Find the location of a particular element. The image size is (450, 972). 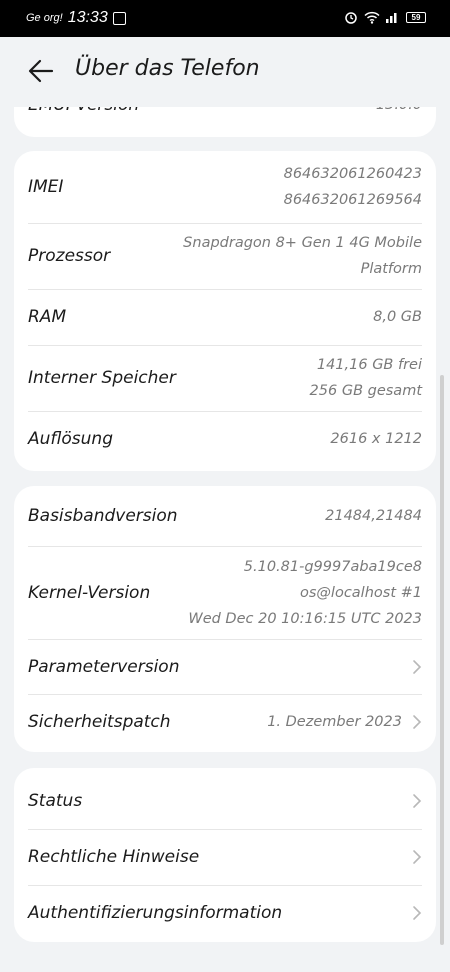

kernel-line-3: Wed Dec 20 10:16:15 UTC 2023 is located at coordinates (305, 618).